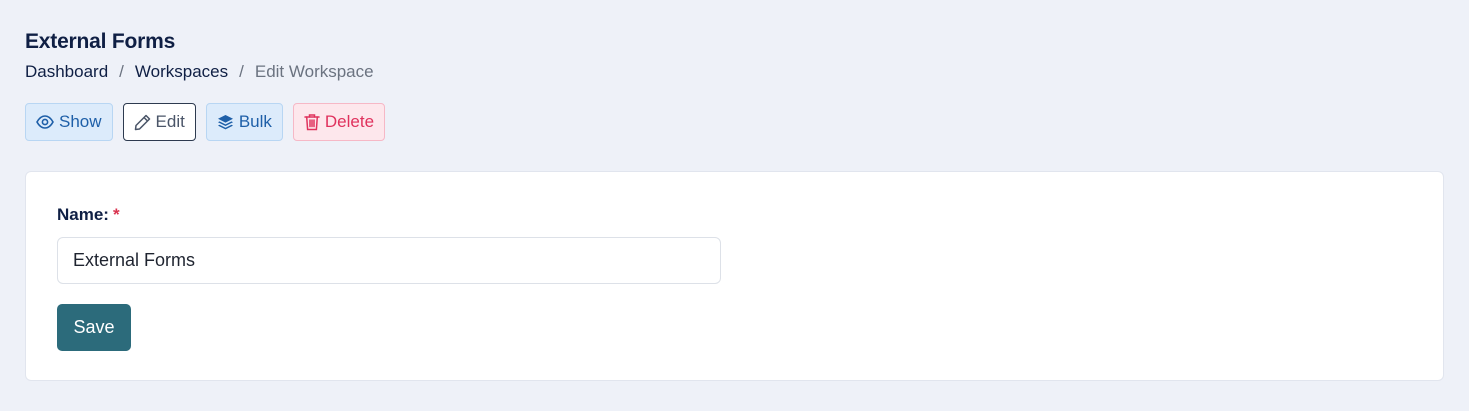 This screenshot has width=1469, height=411. I want to click on trash-icon, so click(312, 122).